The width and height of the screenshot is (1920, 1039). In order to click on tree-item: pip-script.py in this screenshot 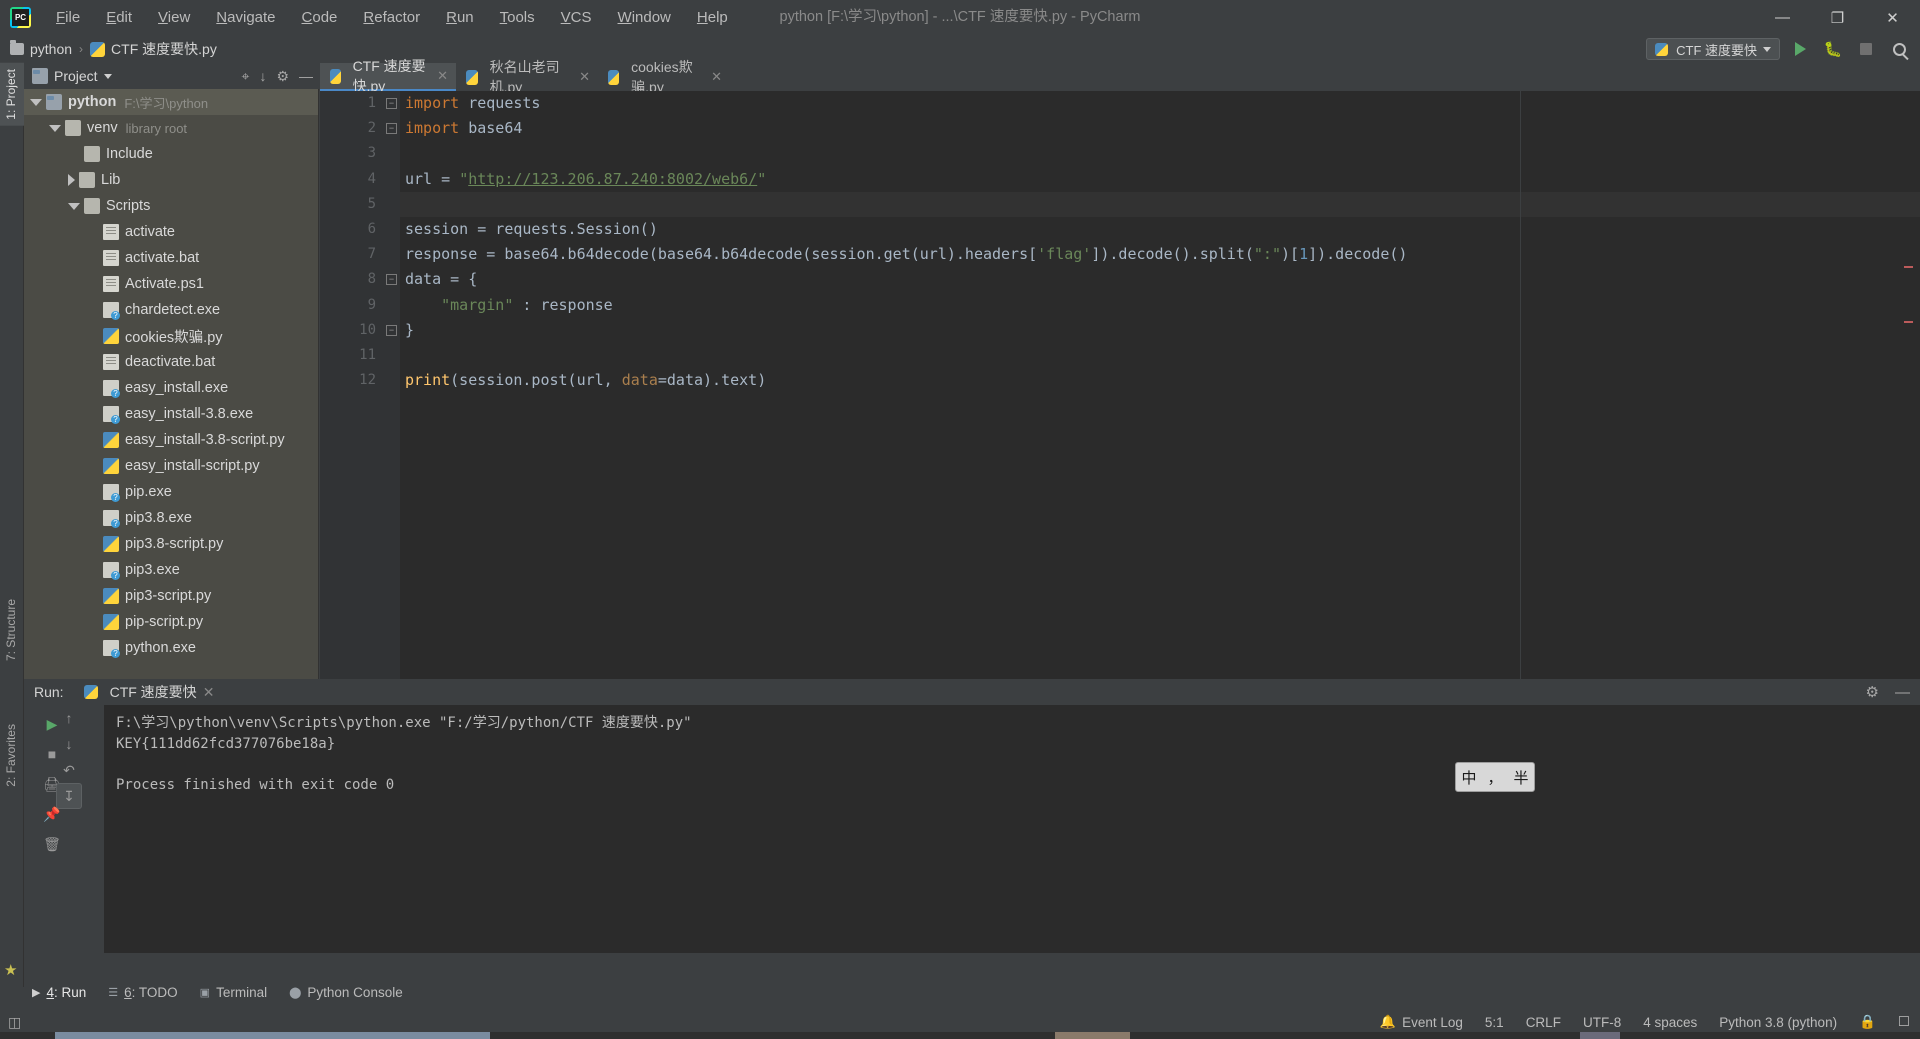, I will do `click(171, 622)`.